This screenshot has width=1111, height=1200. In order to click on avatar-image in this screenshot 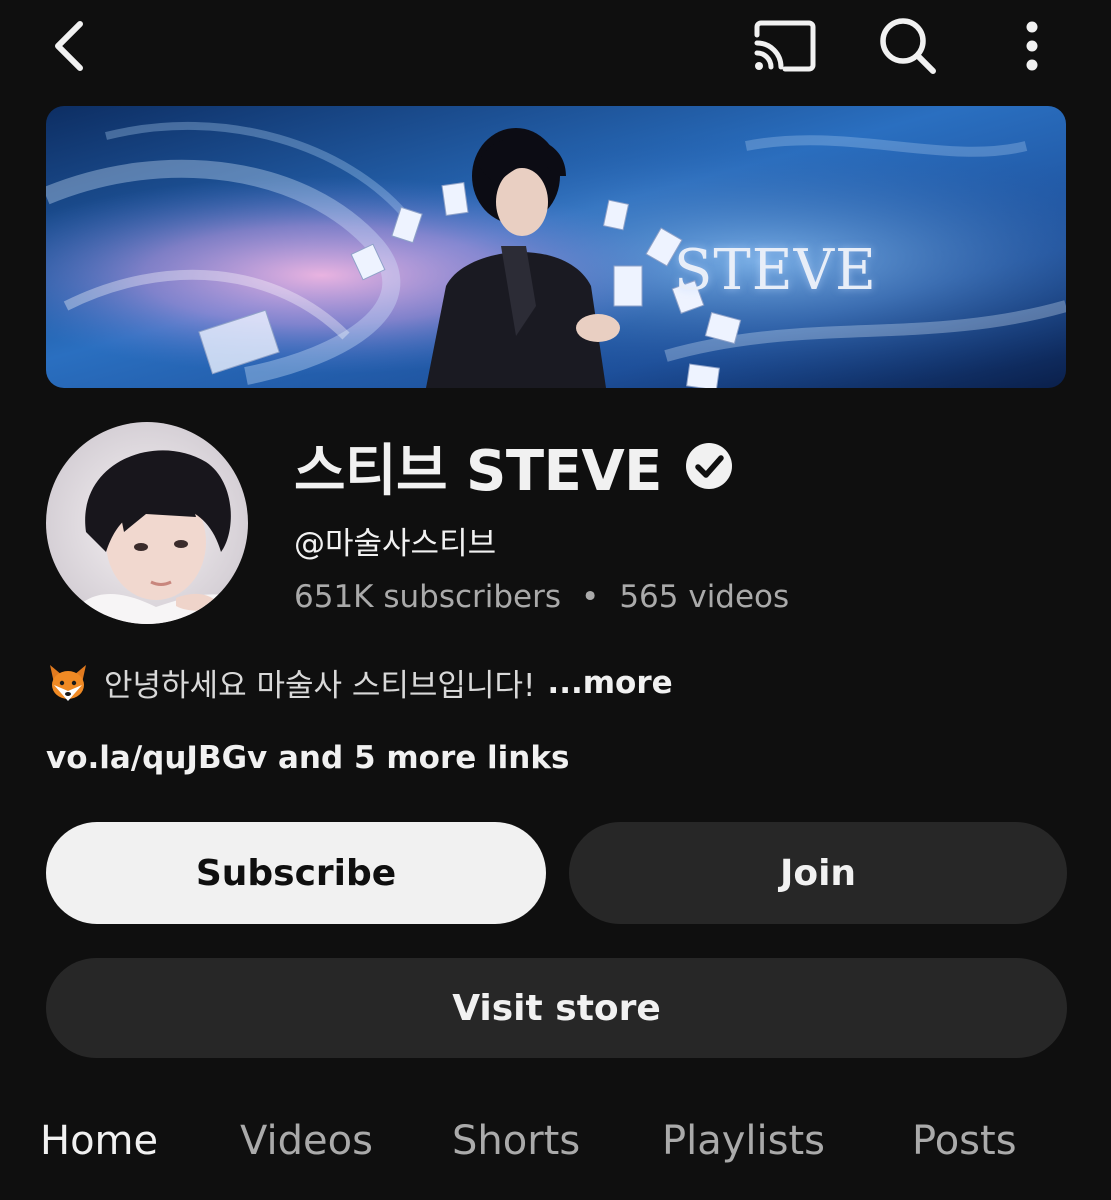, I will do `click(147, 523)`.